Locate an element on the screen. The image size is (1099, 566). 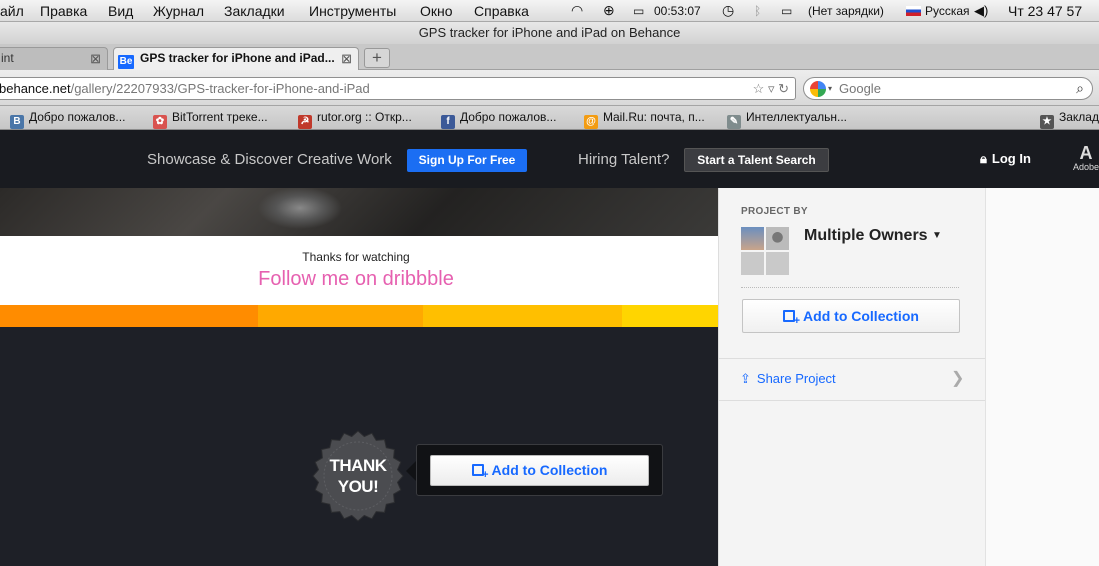
search-field: ▾ Google ⌕ is located at coordinates (948, 88).